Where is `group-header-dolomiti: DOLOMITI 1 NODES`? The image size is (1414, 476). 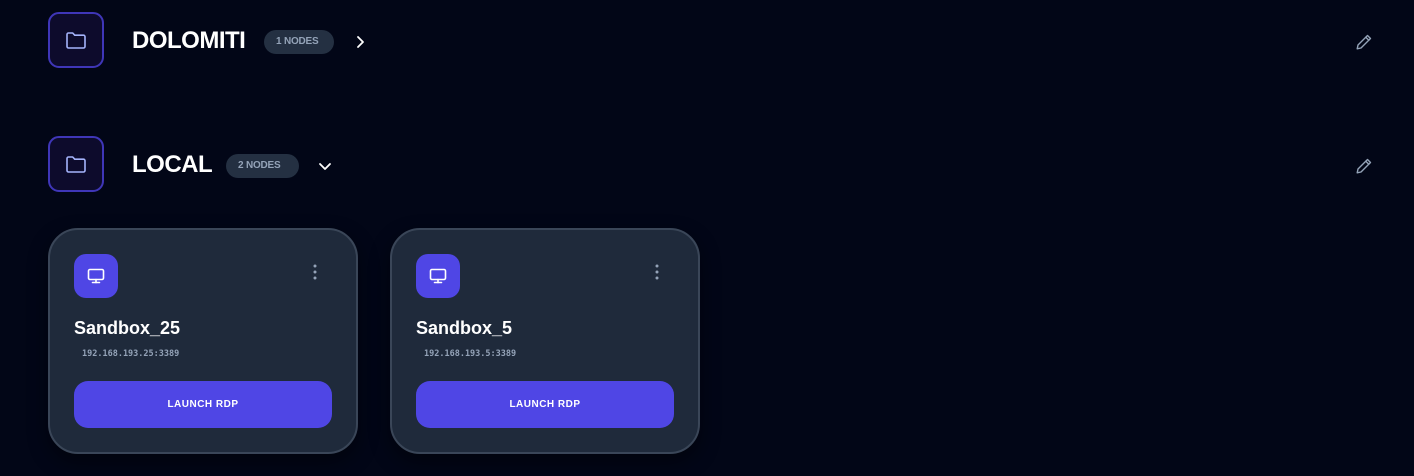
group-header-dolomiti: DOLOMITI 1 NODES is located at coordinates (711, 42).